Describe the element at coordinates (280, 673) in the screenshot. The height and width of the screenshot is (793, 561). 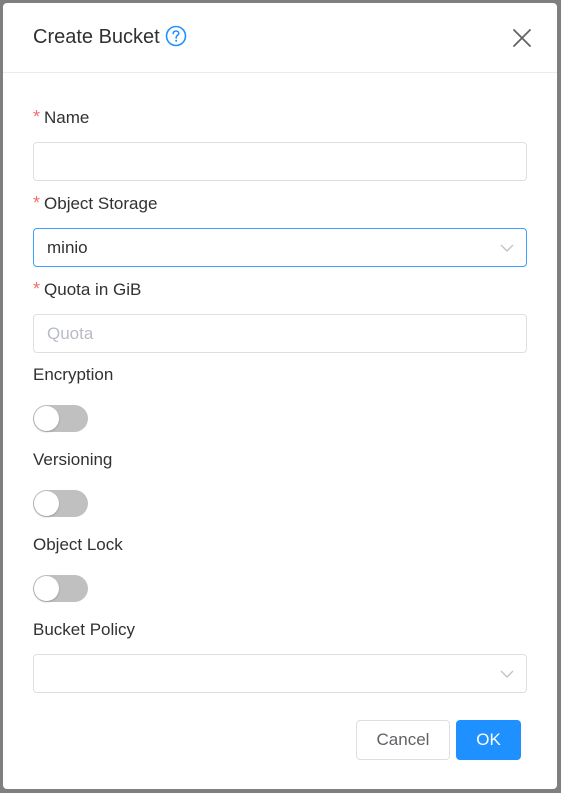
I see `bucket-policy-select` at that location.